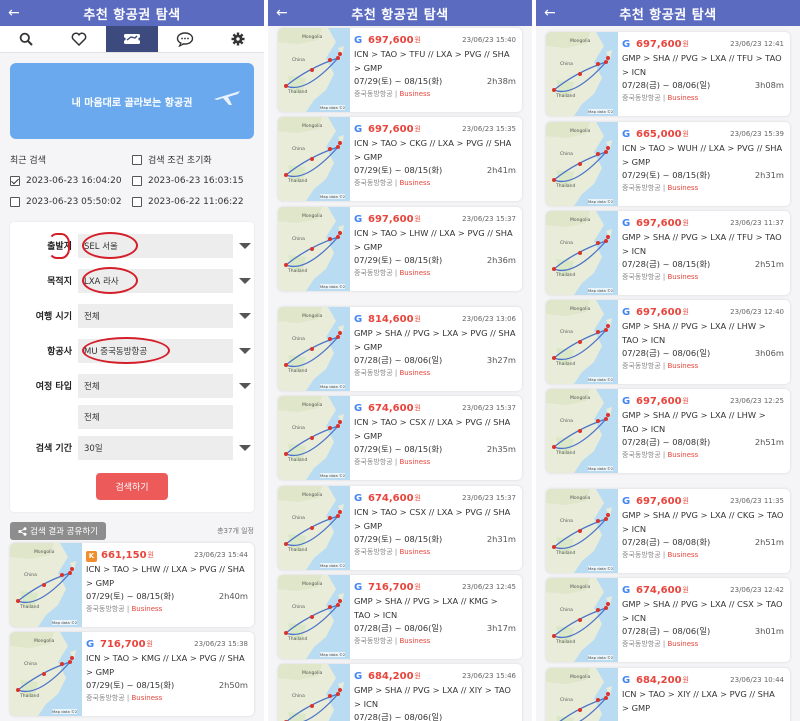 This screenshot has height=721, width=800. Describe the element at coordinates (769, 264) in the screenshot. I see `duration: 2h51m` at that location.